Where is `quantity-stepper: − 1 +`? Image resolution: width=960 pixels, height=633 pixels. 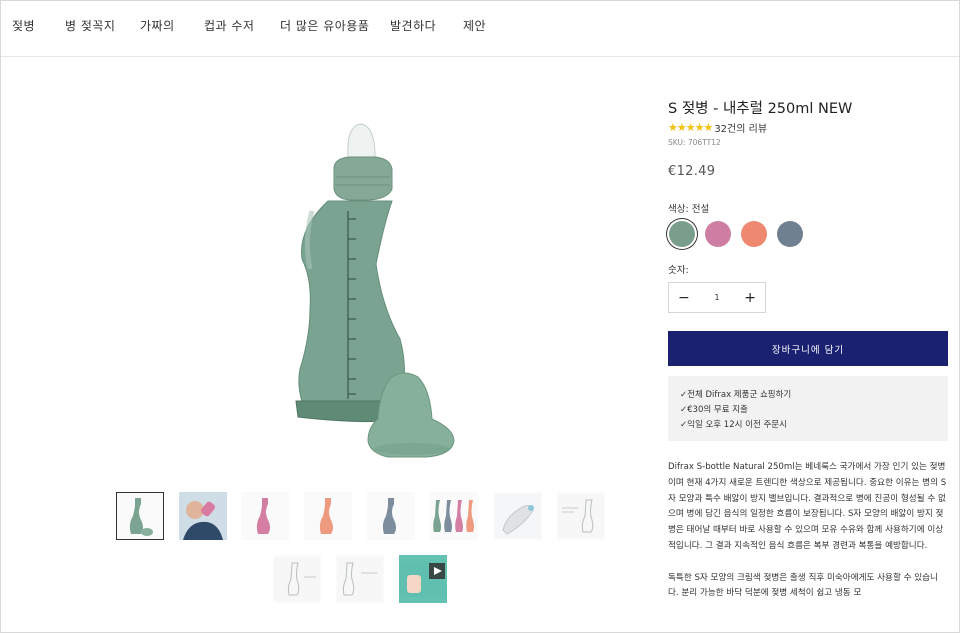
quantity-stepper: − 1 + is located at coordinates (717, 297).